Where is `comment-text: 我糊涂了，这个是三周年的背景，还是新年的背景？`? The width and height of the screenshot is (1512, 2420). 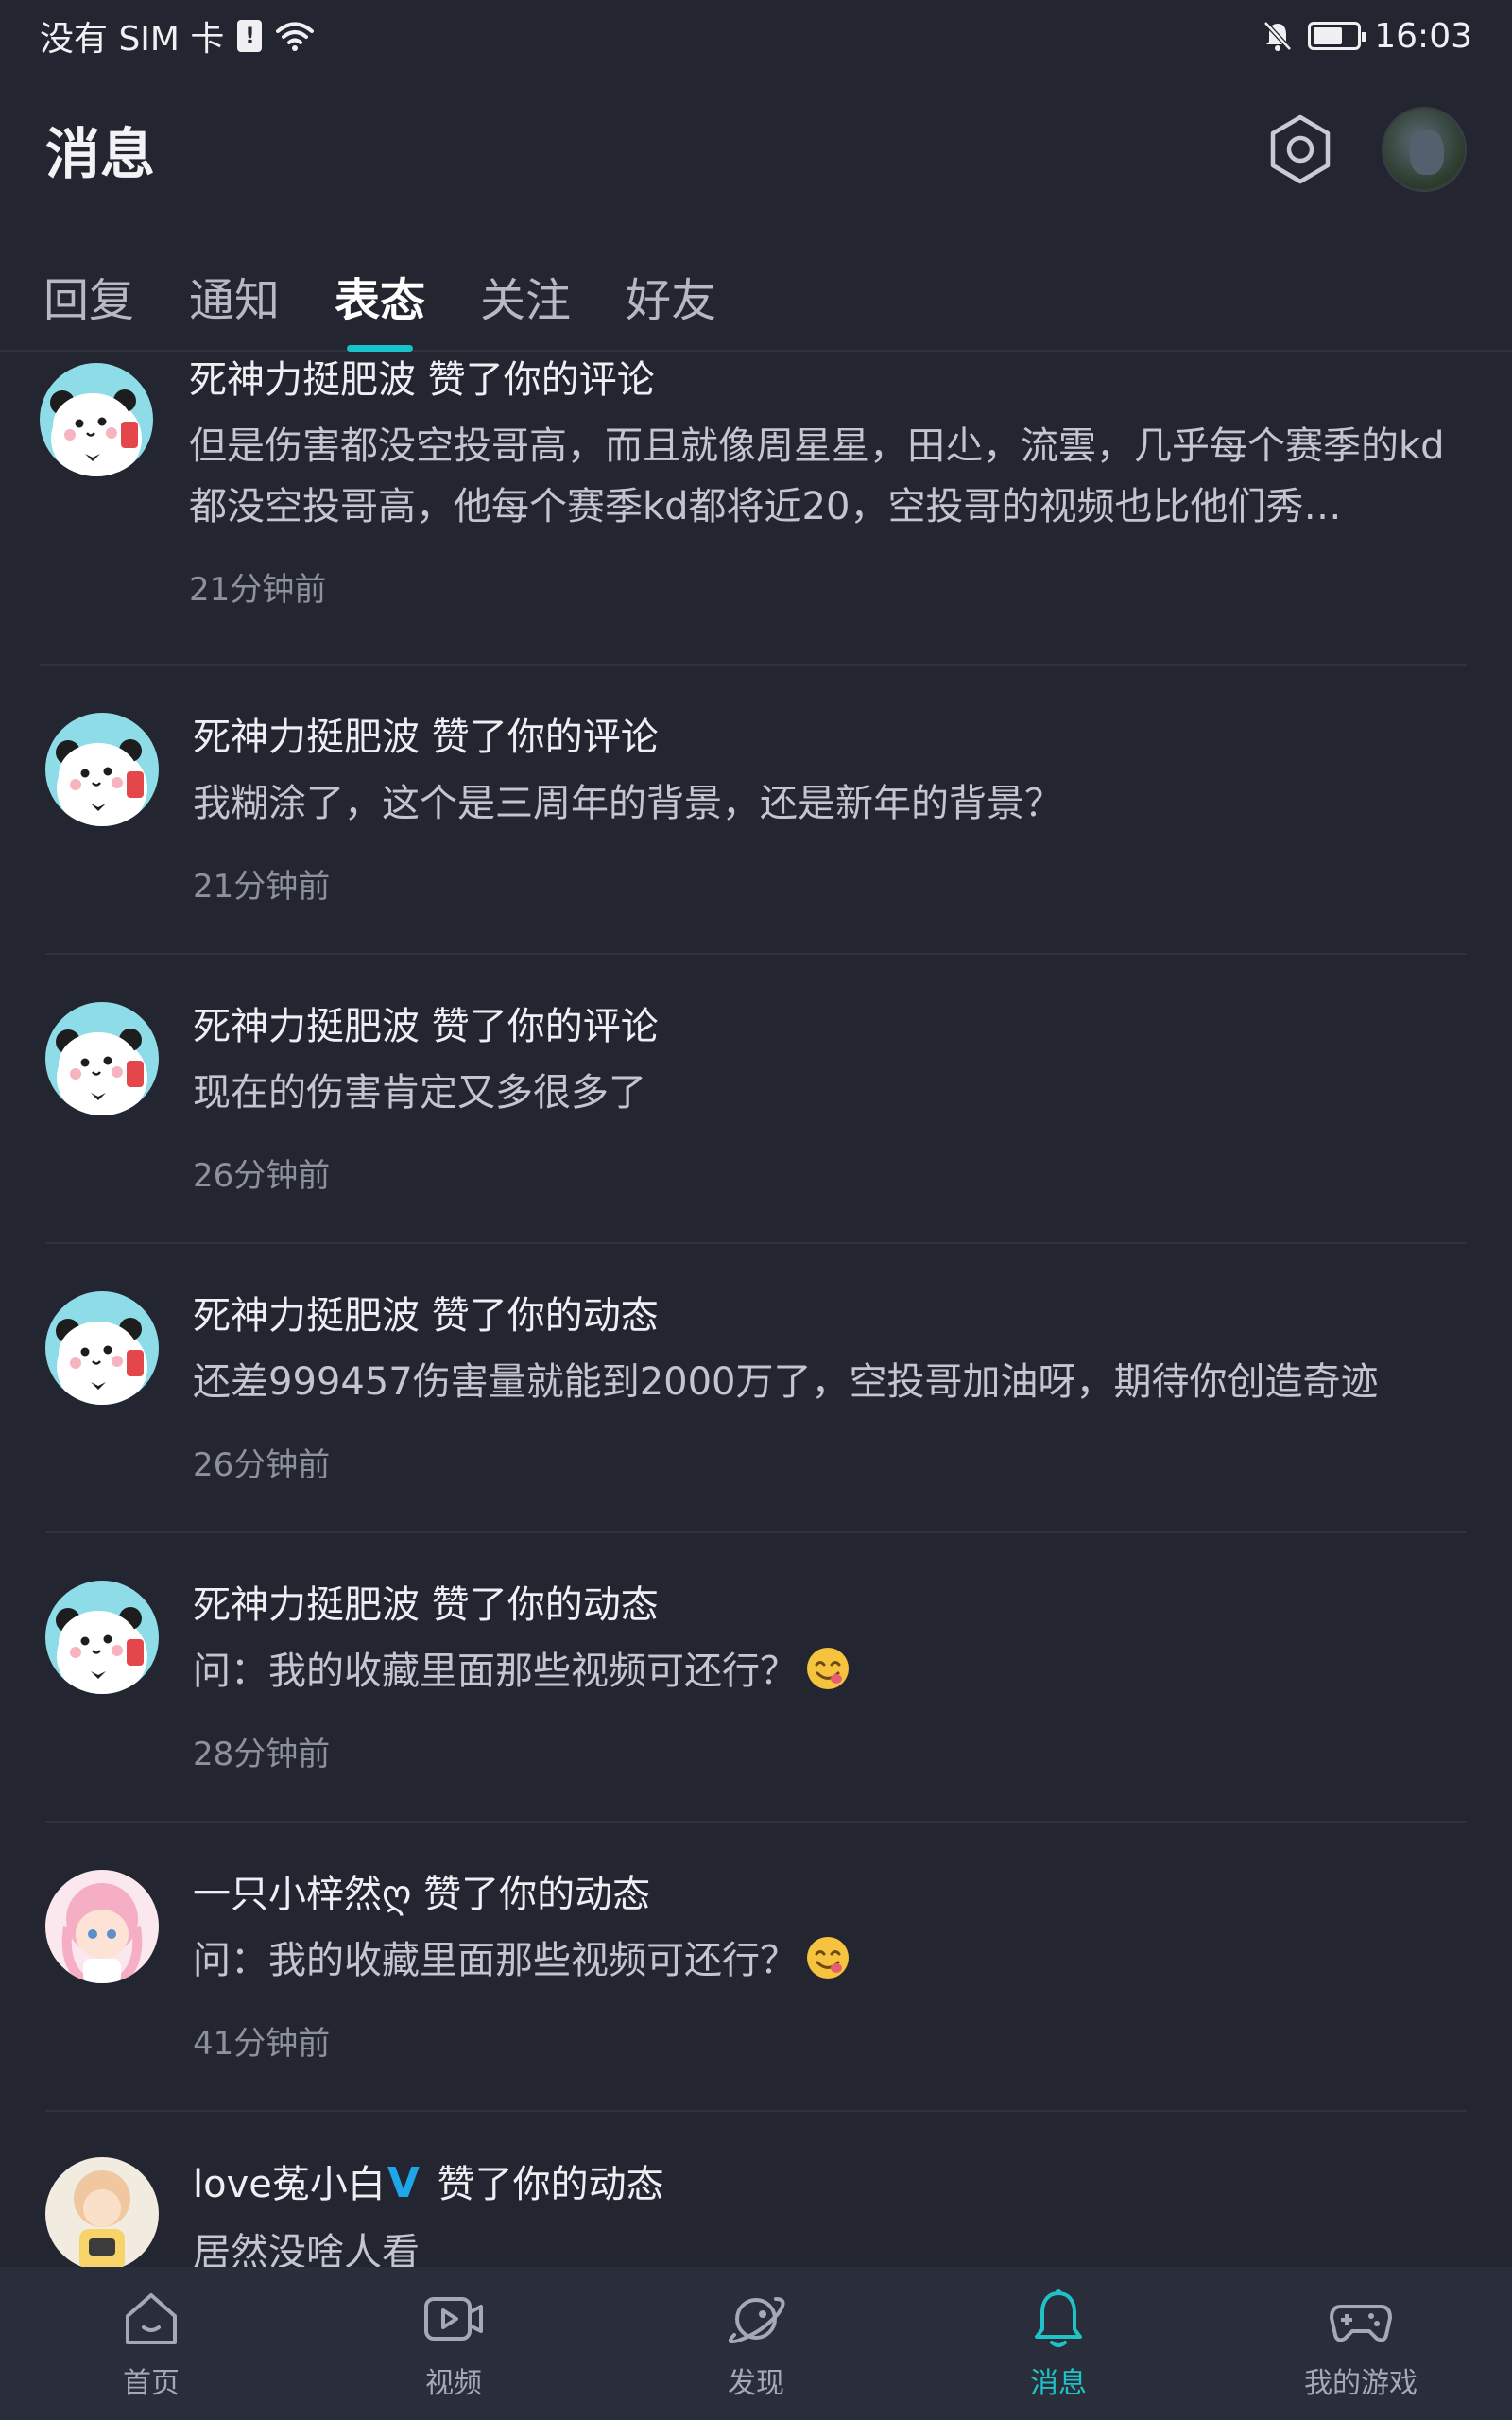 comment-text: 我糊涂了，这个是三周年的背景，还是新年的背景？ is located at coordinates (830, 803).